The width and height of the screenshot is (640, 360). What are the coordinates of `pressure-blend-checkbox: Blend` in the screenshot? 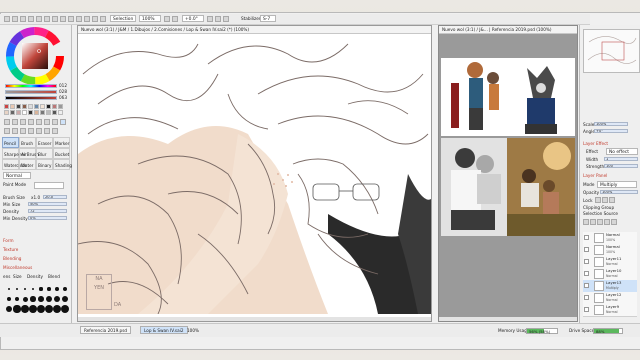 It's located at (54, 276).